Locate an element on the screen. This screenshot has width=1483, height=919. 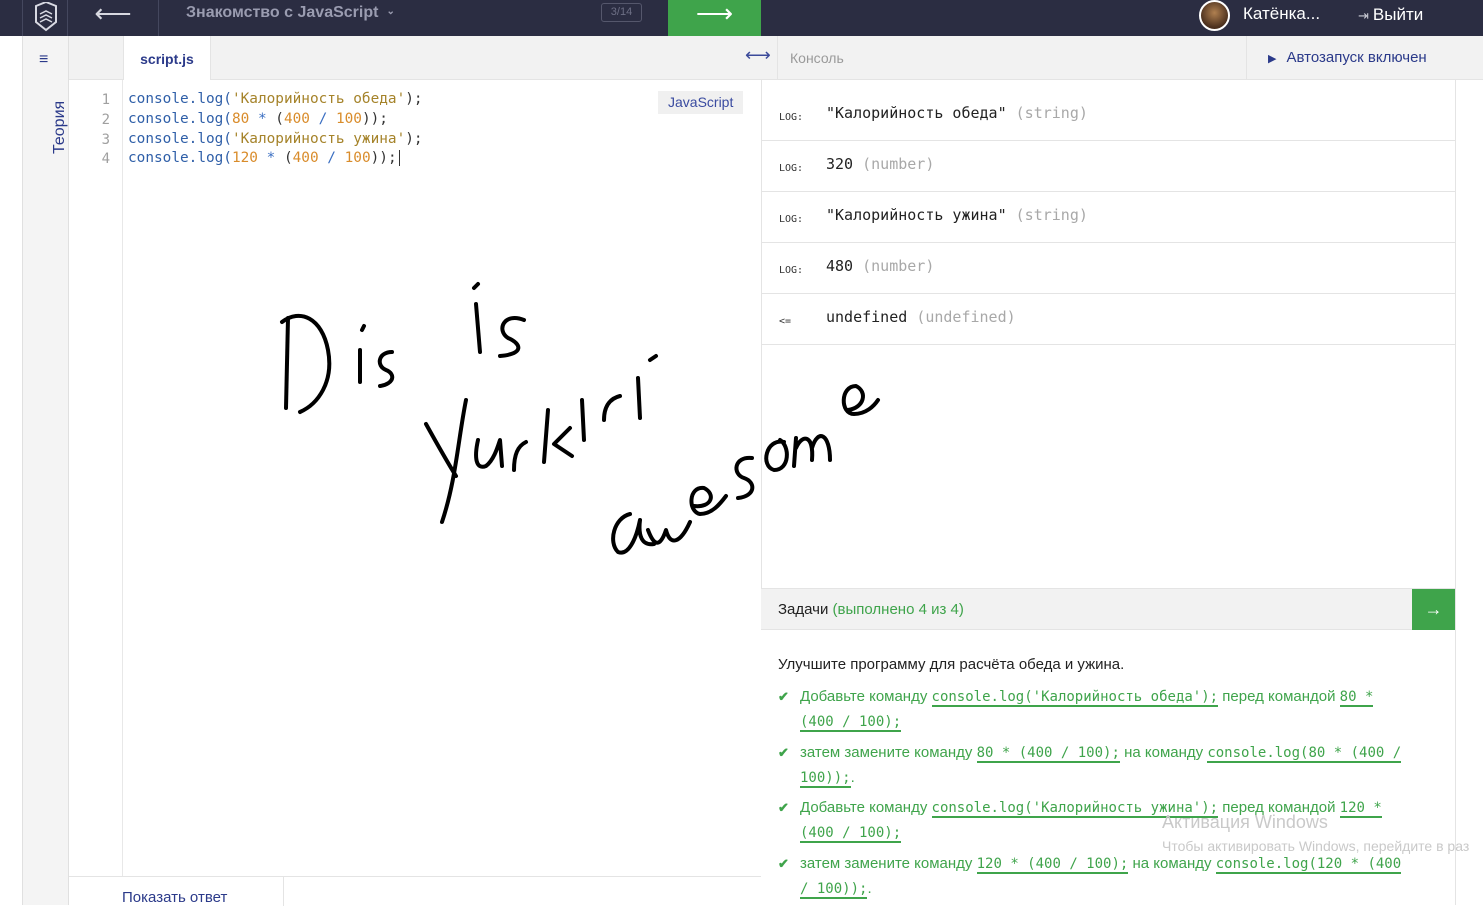
right-scroll-area is located at coordinates (1469, 492).